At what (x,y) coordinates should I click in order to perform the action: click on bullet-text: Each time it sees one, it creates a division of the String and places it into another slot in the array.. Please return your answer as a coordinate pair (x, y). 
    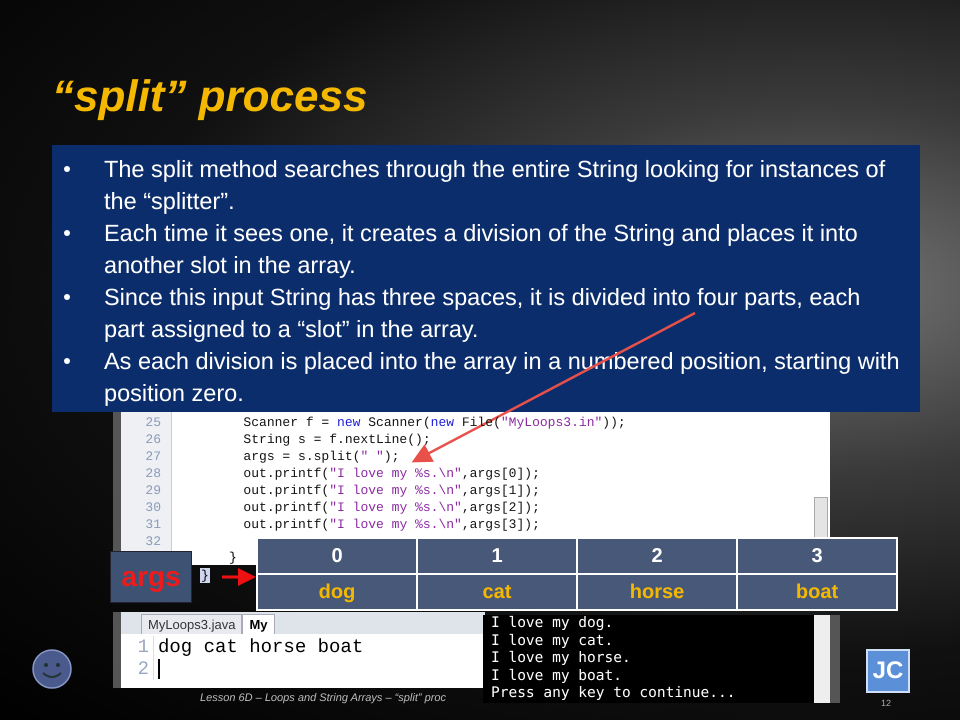
    Looking at the image, I should click on (481, 249).